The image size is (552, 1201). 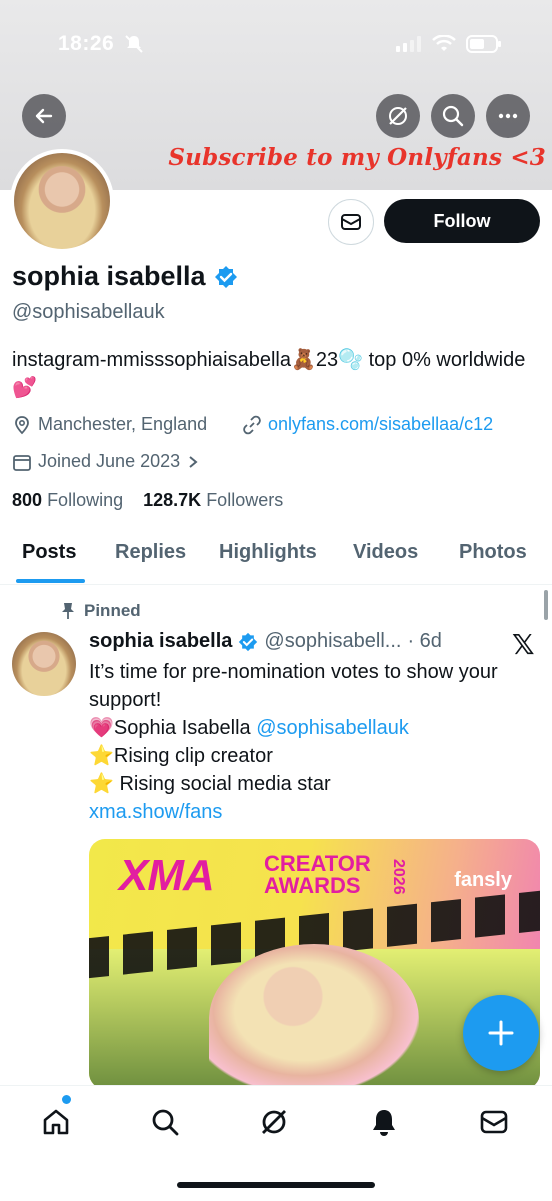 I want to click on tab-photos: Photos, so click(x=493, y=552).